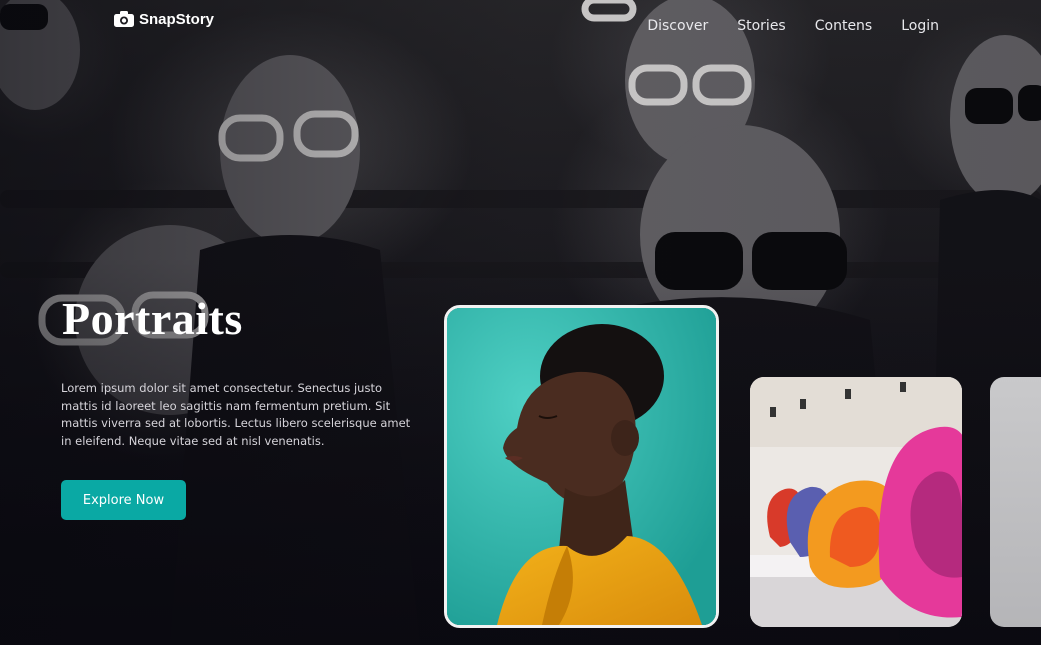 The height and width of the screenshot is (645, 1041). I want to click on nav-contens: Contens, so click(843, 26).